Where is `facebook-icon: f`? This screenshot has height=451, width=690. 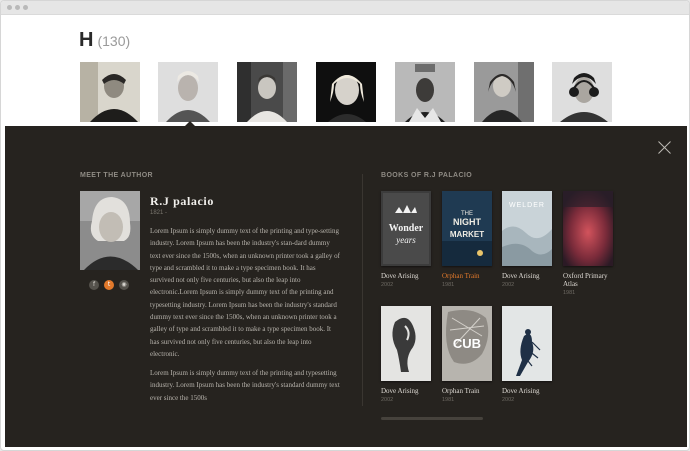
facebook-icon: f is located at coordinates (94, 285).